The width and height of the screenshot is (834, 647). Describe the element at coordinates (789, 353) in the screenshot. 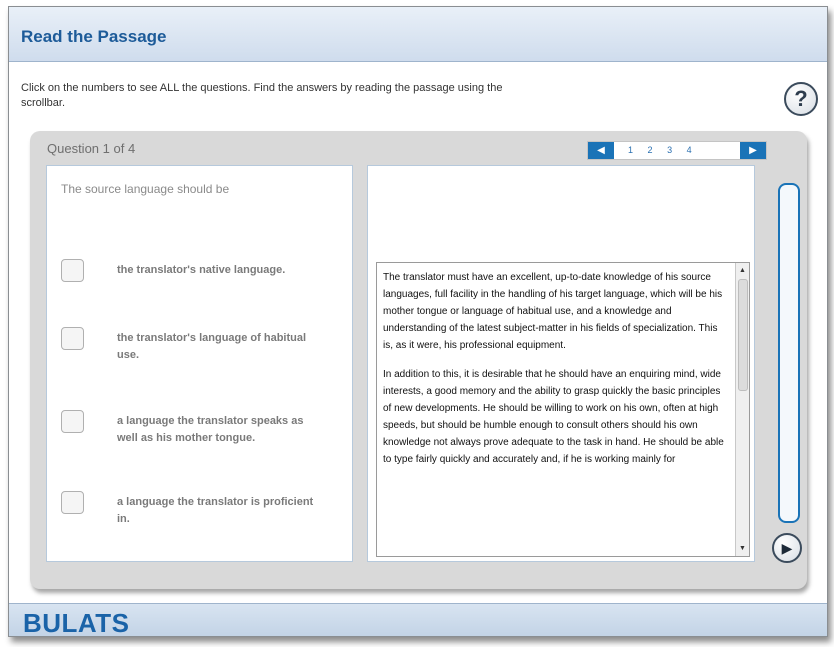

I see `page-scrollbar` at that location.